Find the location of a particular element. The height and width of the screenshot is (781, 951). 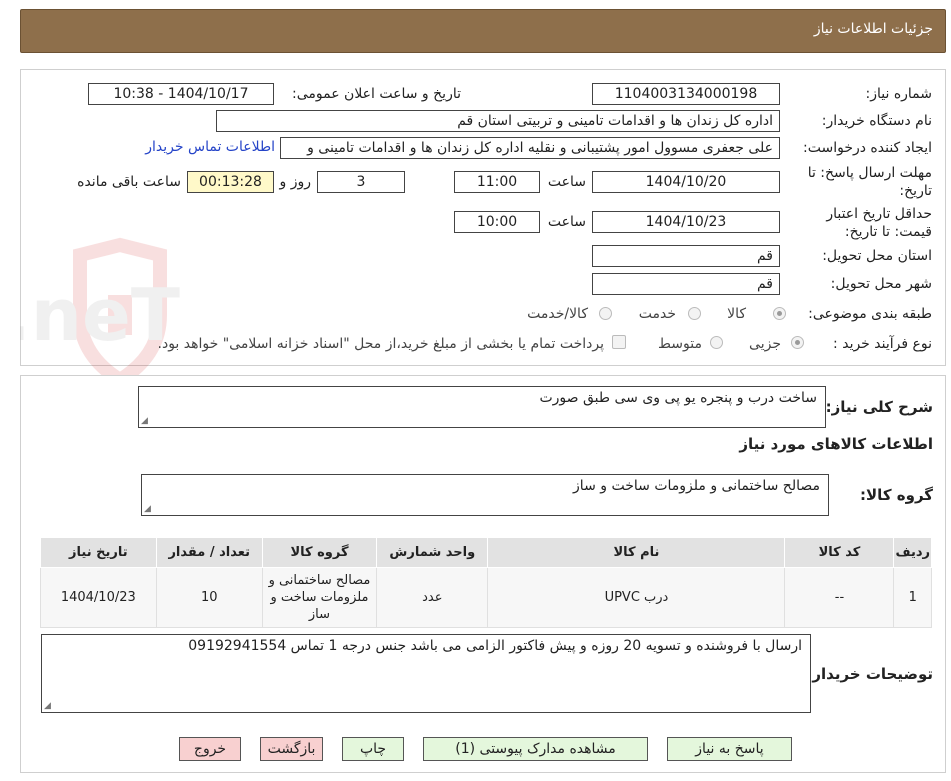

cell-qty: 10 is located at coordinates (209, 597).